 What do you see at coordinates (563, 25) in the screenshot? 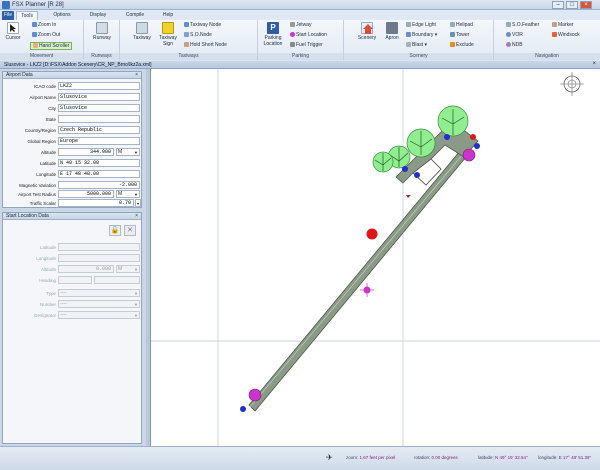
I see `marker-button: Marker` at bounding box center [563, 25].